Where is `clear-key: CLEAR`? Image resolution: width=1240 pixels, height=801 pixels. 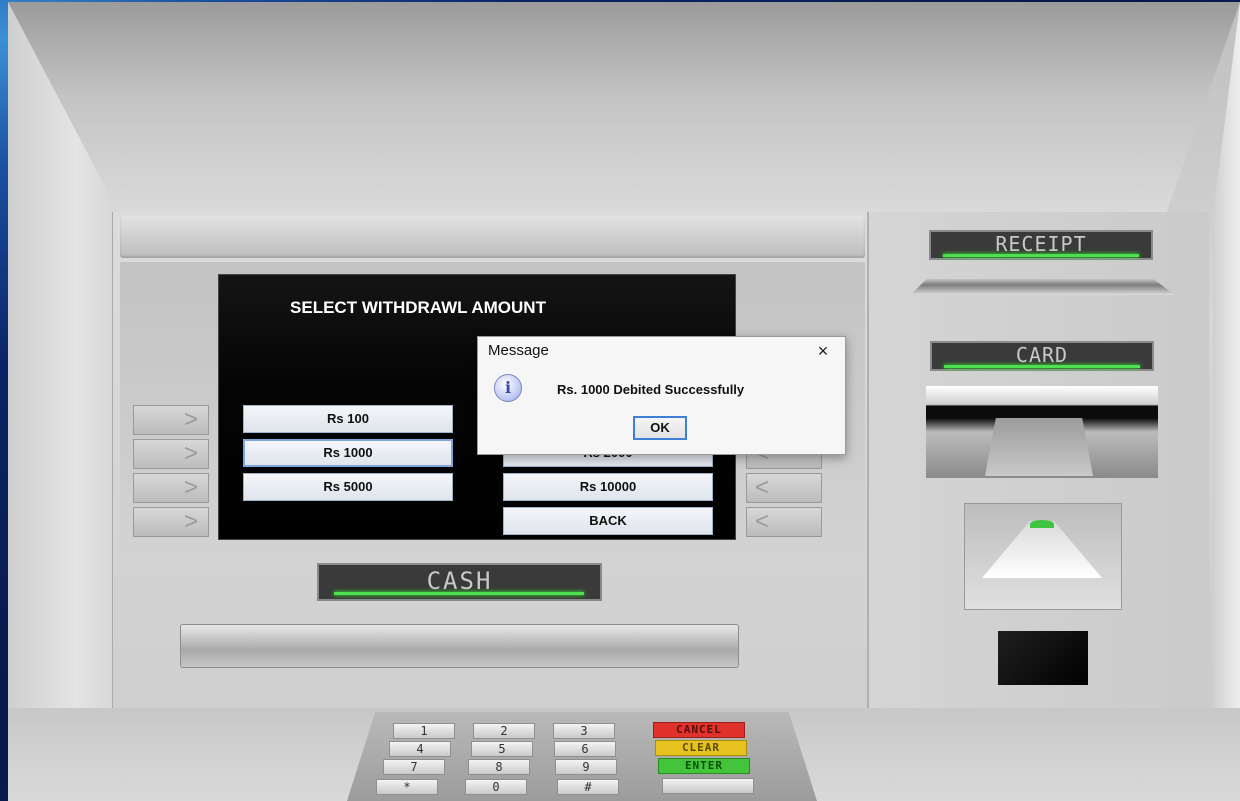 clear-key: CLEAR is located at coordinates (701, 748).